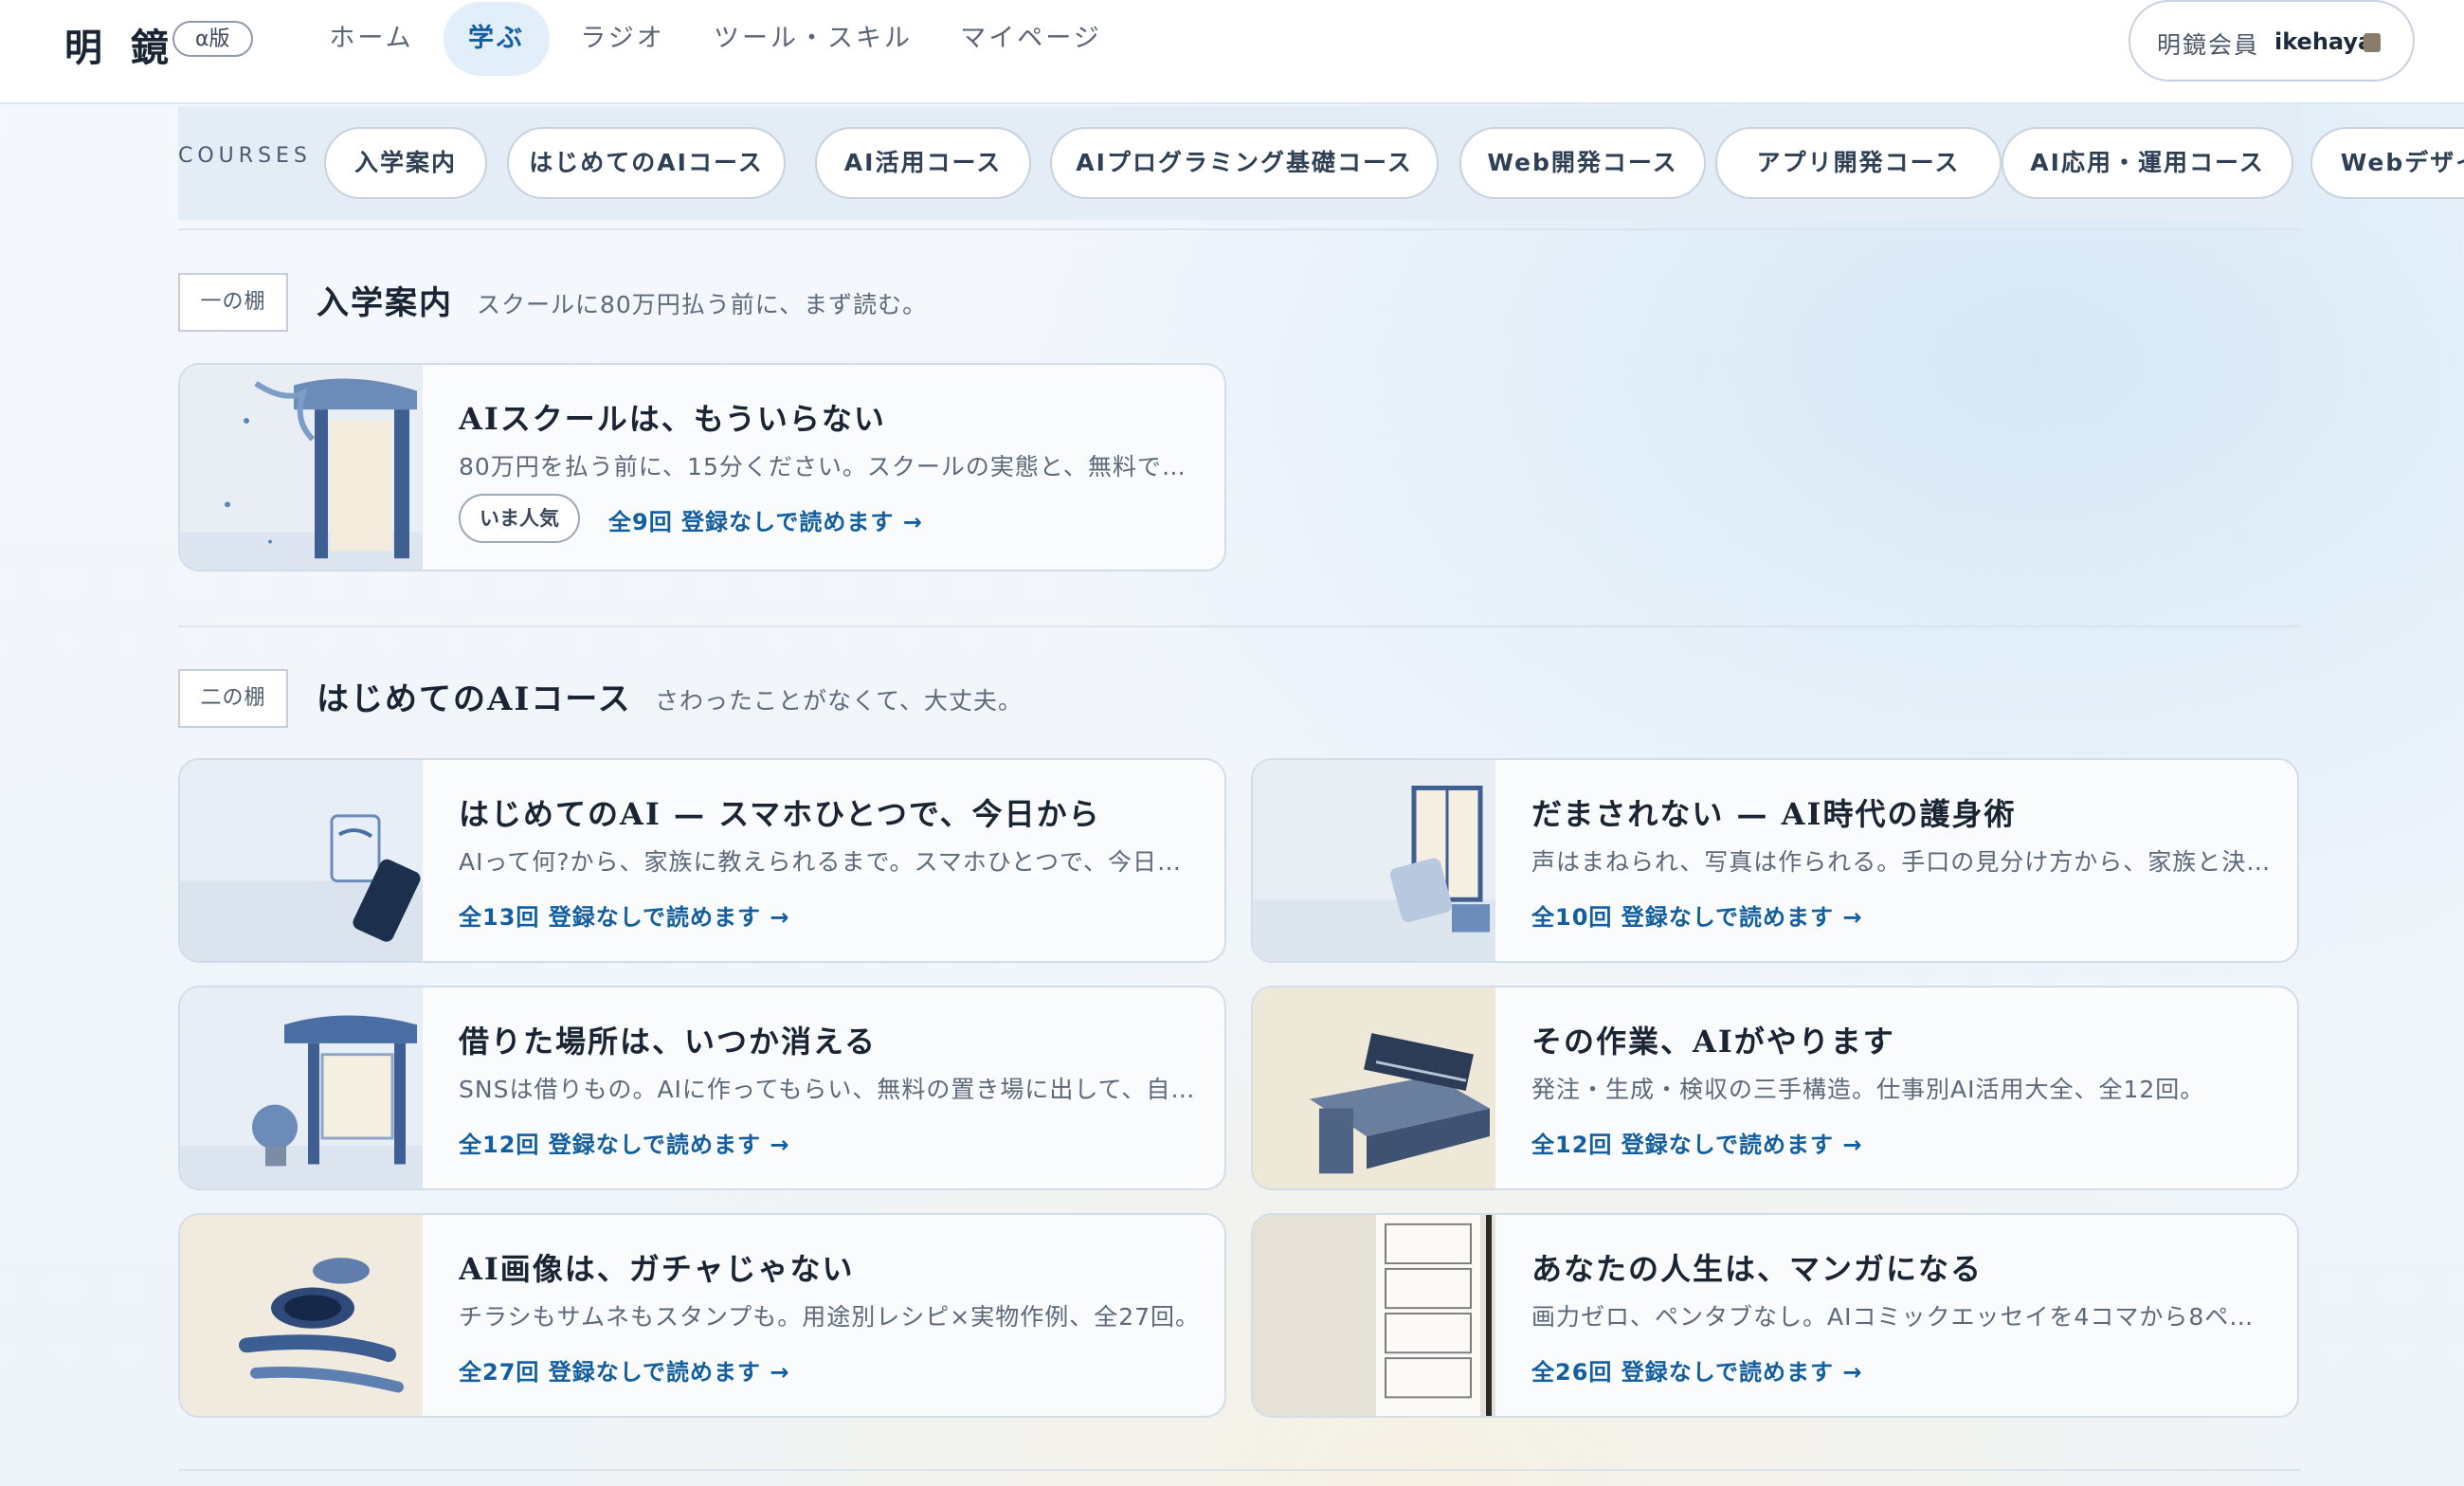 The width and height of the screenshot is (2464, 1486). I want to click on nav-radio: ラジオ, so click(622, 39).